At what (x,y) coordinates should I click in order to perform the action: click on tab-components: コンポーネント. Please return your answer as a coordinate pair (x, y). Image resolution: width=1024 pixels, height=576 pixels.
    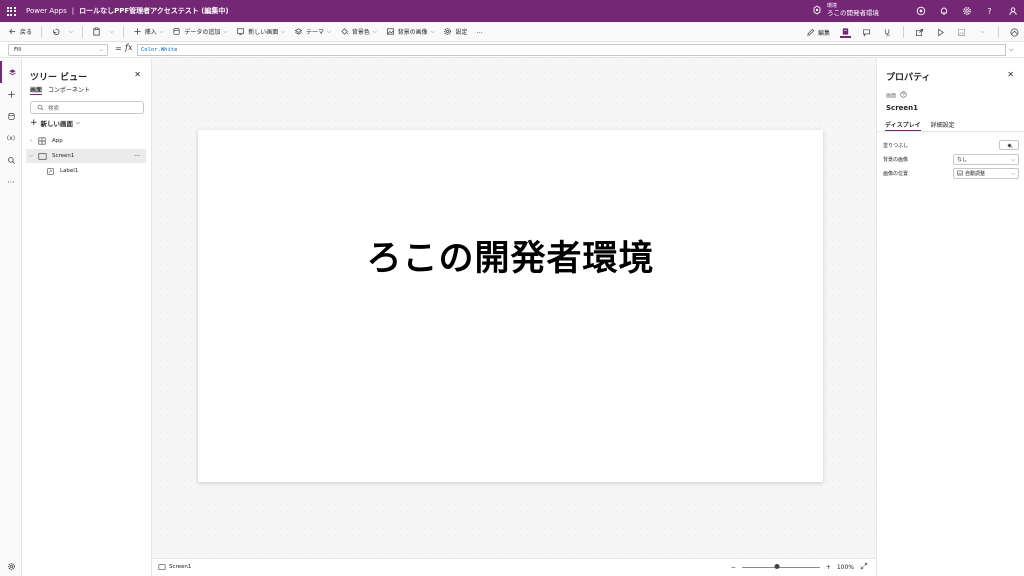
    Looking at the image, I should click on (69, 90).